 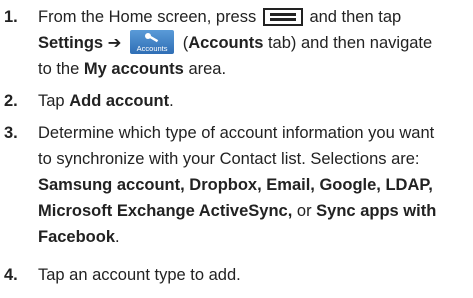 What do you see at coordinates (11, 101) in the screenshot?
I see `step-number: 2.` at bounding box center [11, 101].